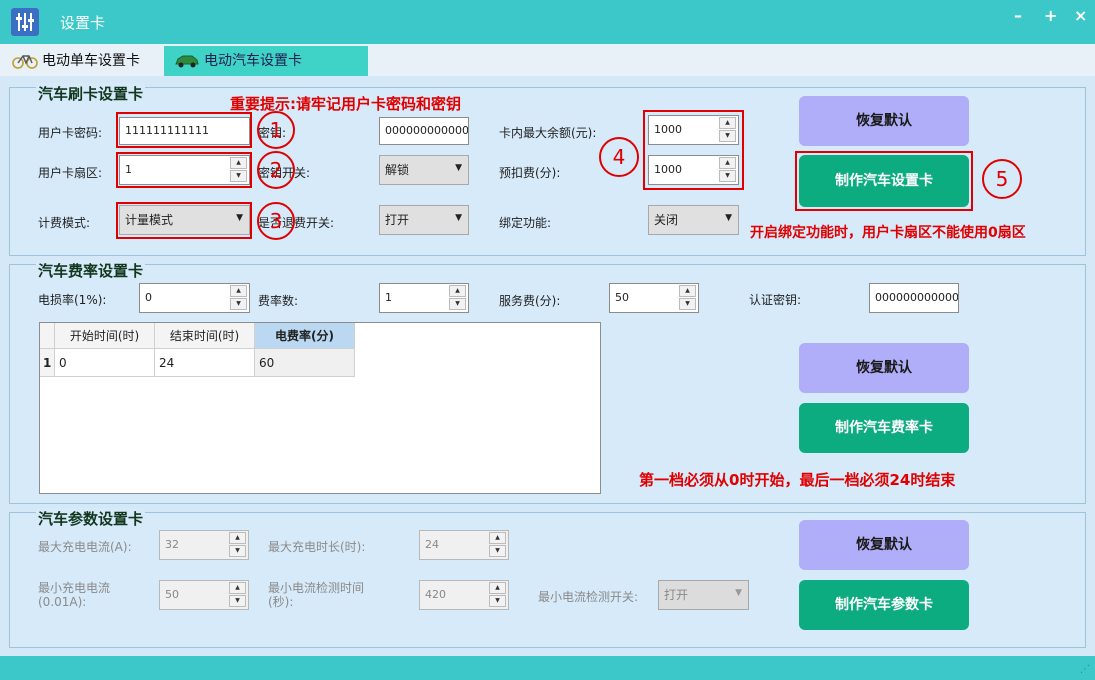 The width and height of the screenshot is (1095, 680). Describe the element at coordinates (619, 157) in the screenshot. I see `marker-4: 4` at that location.